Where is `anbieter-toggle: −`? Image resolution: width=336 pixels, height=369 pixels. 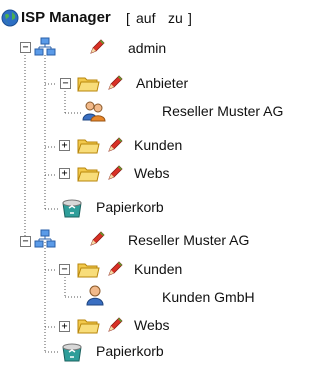 anbieter-toggle: − is located at coordinates (65, 83).